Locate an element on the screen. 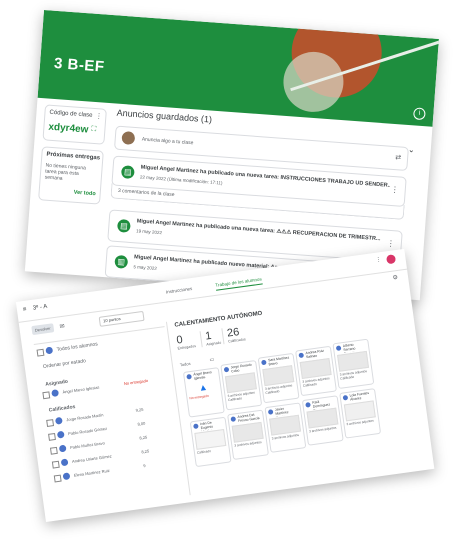  submission-tile: Raúl Domínguez Ramos 3 archivos adjuntos is located at coordinates (322, 420).